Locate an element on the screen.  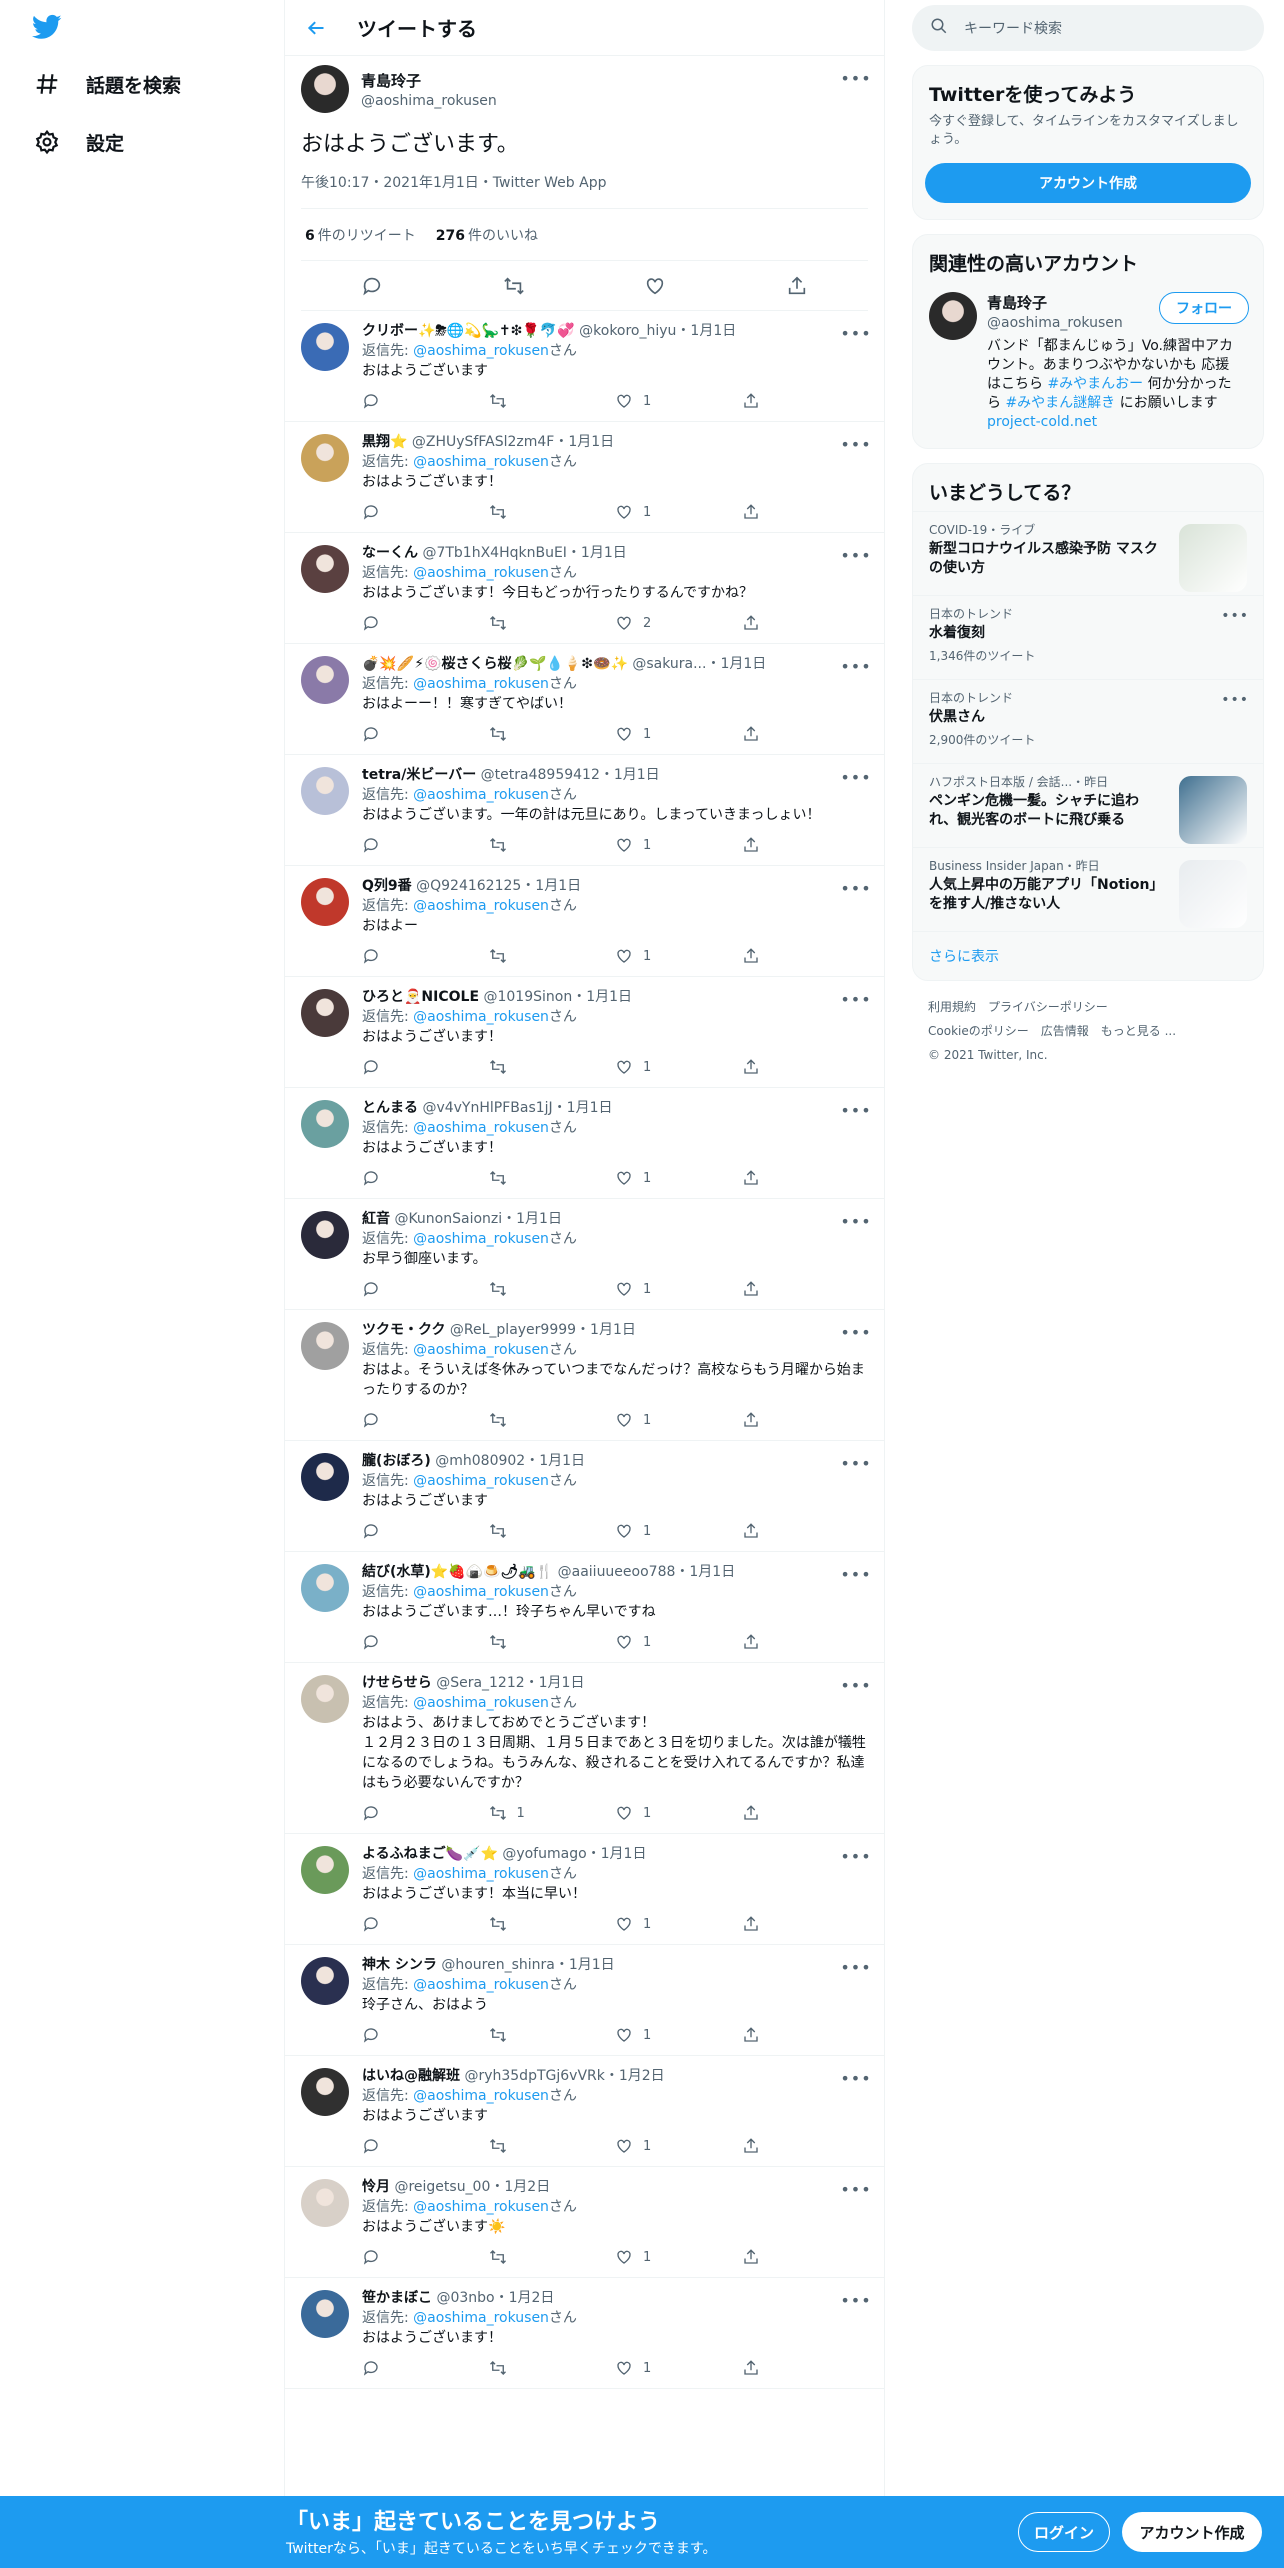
retweet-icon is located at coordinates (514, 286).